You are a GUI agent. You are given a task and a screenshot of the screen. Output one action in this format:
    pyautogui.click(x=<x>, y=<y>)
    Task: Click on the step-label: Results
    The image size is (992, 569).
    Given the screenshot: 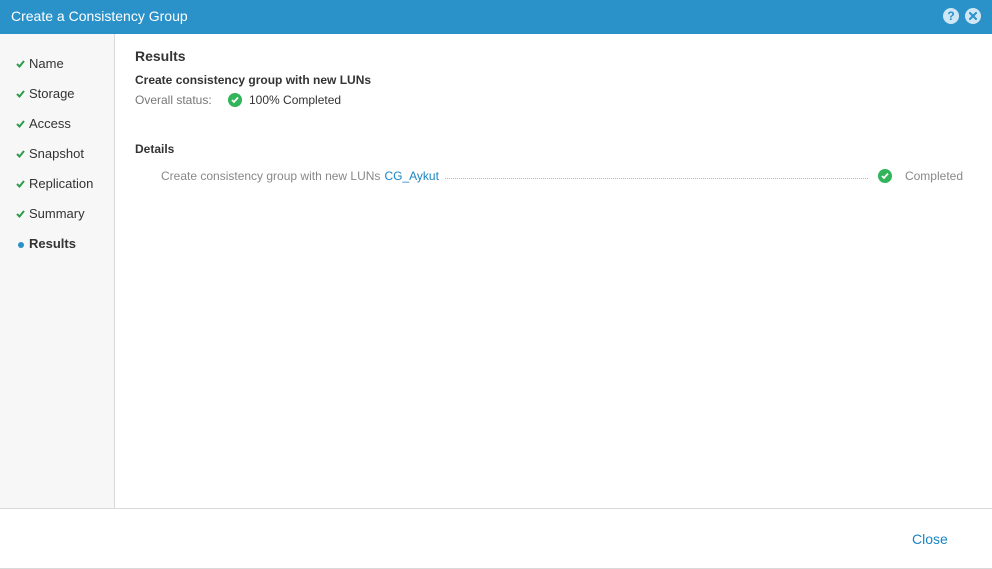 What is the action you would take?
    pyautogui.click(x=52, y=243)
    